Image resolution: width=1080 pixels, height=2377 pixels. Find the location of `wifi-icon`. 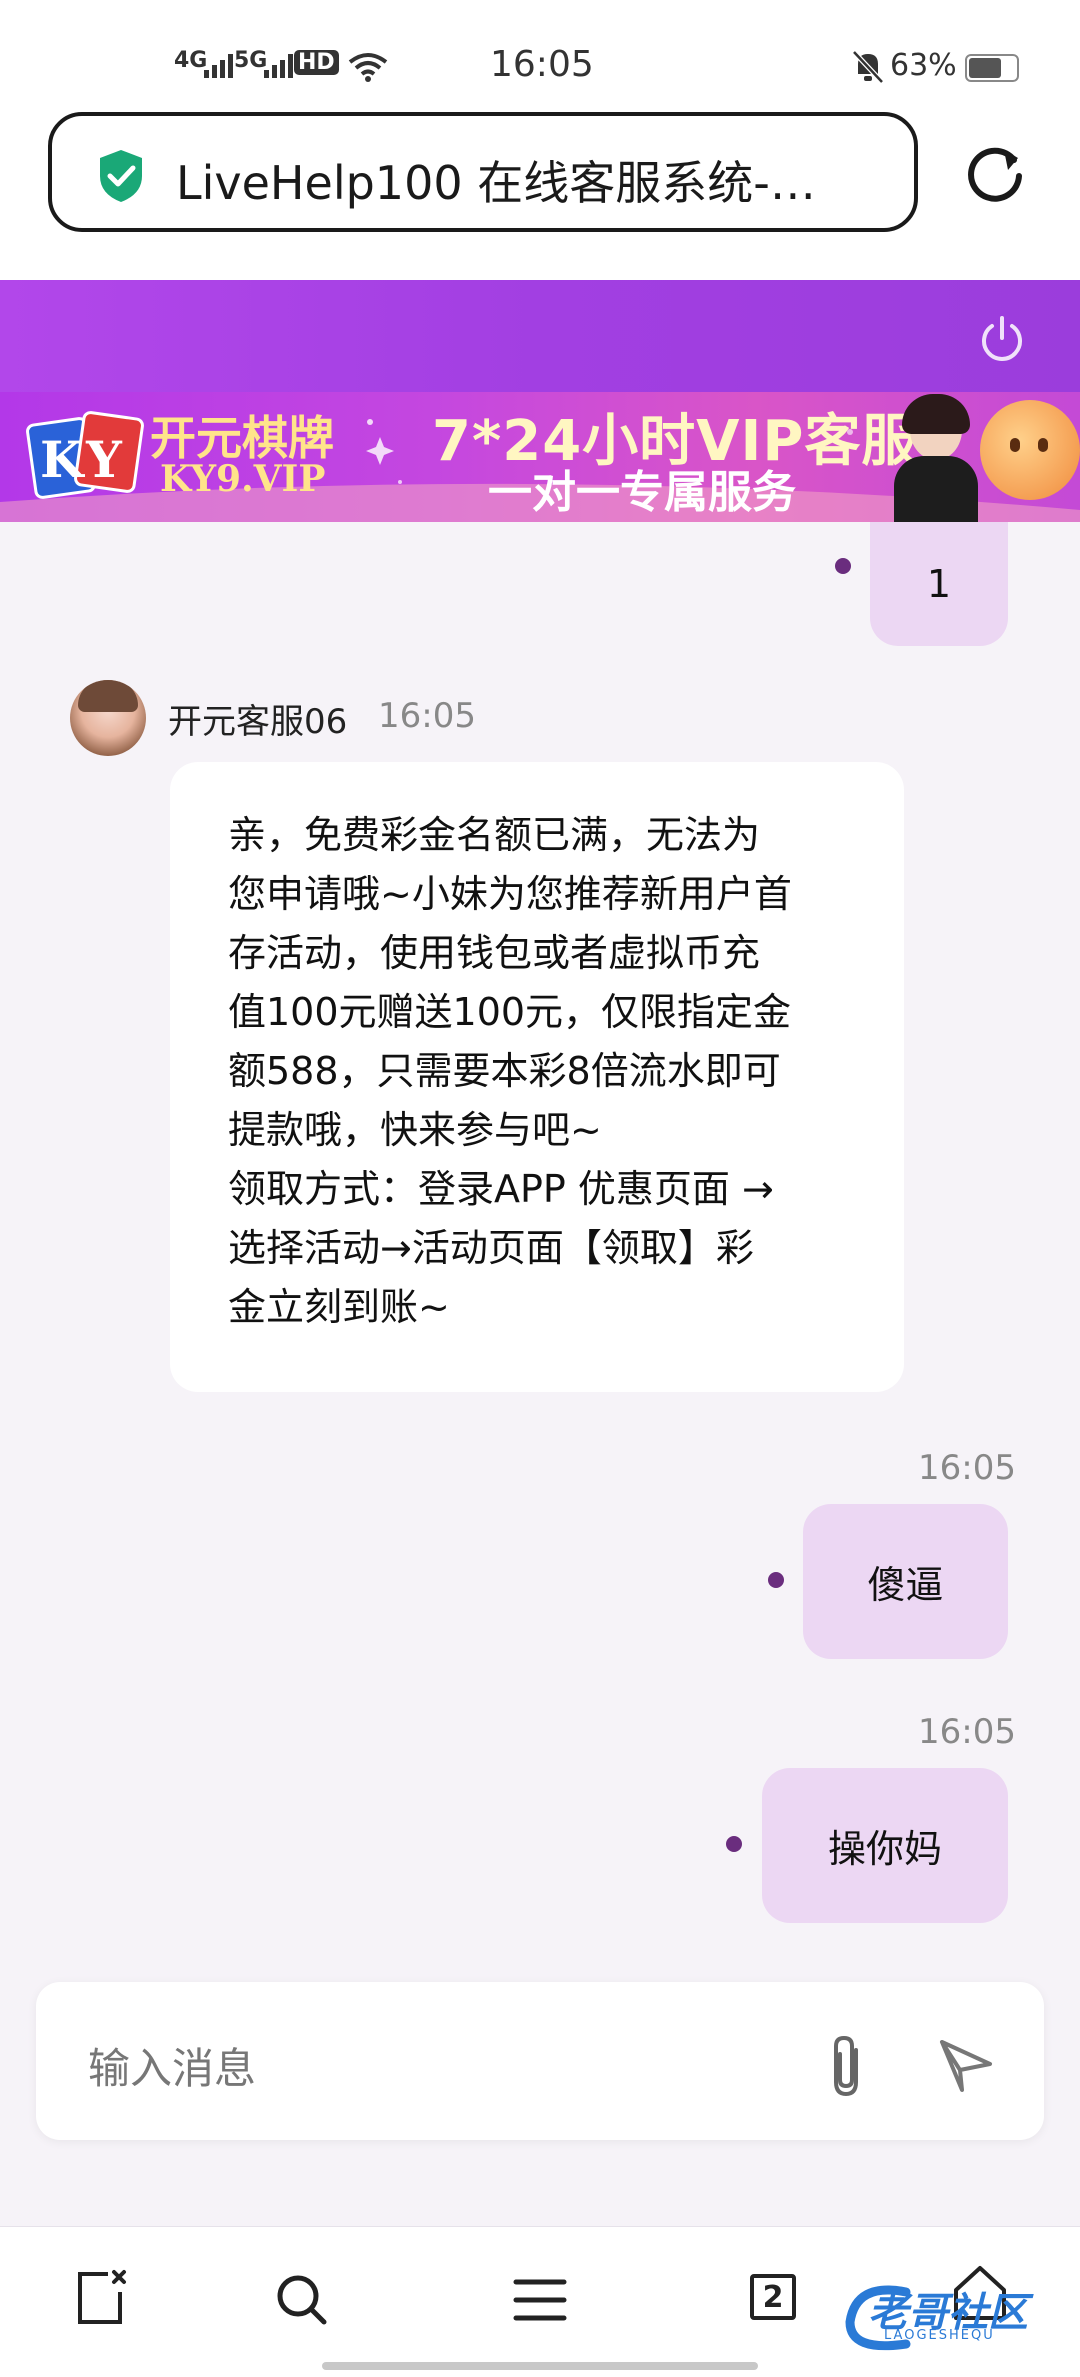

wifi-icon is located at coordinates (368, 67).